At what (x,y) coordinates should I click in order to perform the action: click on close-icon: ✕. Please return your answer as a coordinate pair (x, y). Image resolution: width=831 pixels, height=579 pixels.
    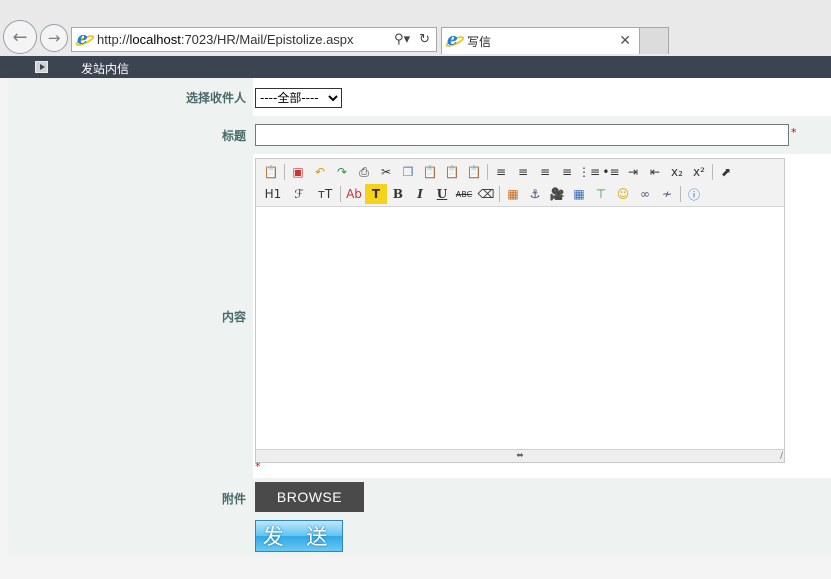
    Looking at the image, I should click on (625, 41).